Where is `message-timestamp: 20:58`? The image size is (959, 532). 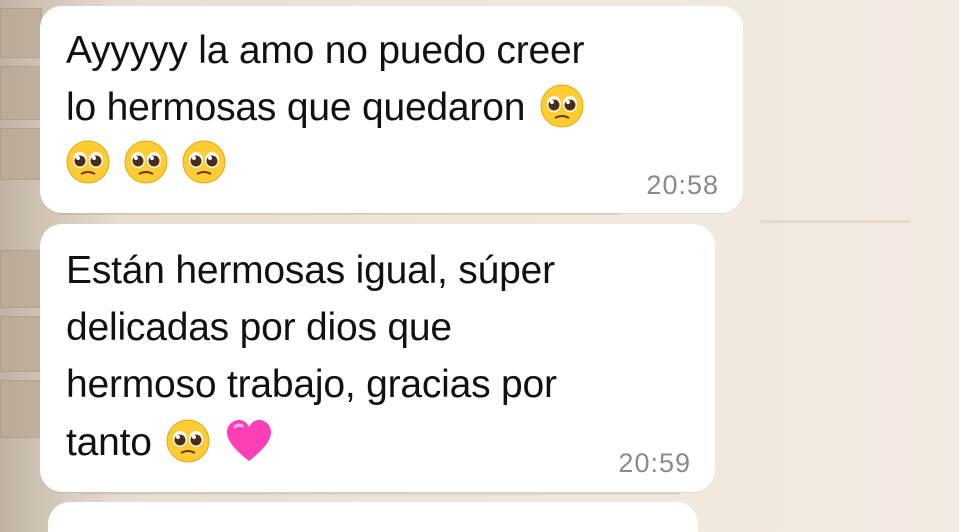 message-timestamp: 20:58 is located at coordinates (682, 185).